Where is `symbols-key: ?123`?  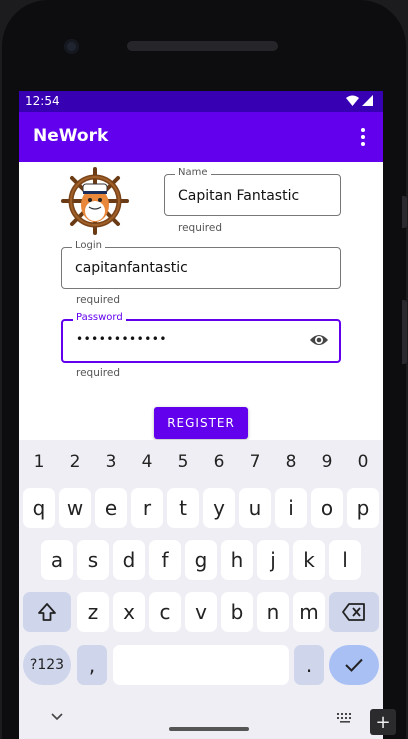
symbols-key: ?123 is located at coordinates (47, 665).